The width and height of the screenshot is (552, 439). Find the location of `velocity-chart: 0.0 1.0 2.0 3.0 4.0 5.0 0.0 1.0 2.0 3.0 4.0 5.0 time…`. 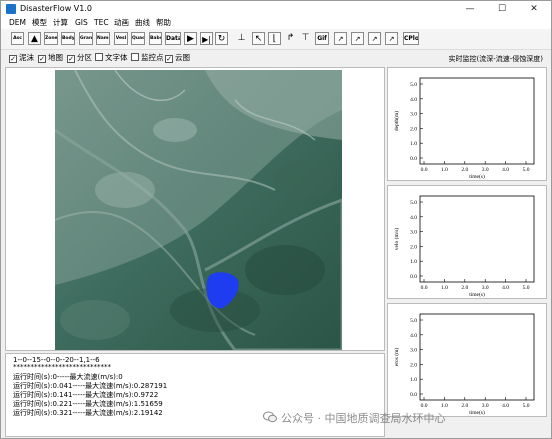

velocity-chart: 0.0 1.0 2.0 3.0 4.0 5.0 0.0 1.0 2.0 3.0 4.0 5.0 time… is located at coordinates (467, 242).